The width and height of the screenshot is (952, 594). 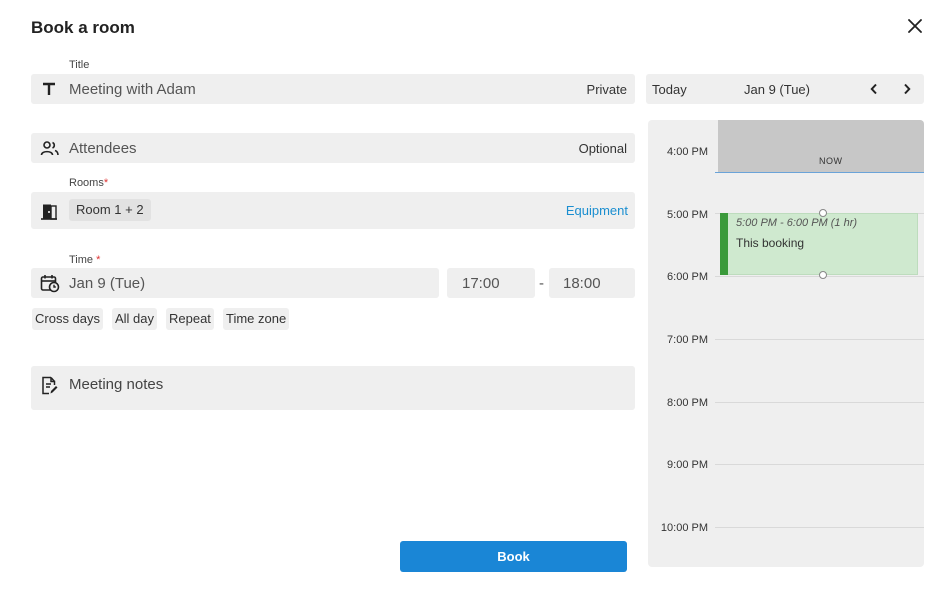 I want to click on hour-label: 7:00 PM, so click(x=687, y=340).